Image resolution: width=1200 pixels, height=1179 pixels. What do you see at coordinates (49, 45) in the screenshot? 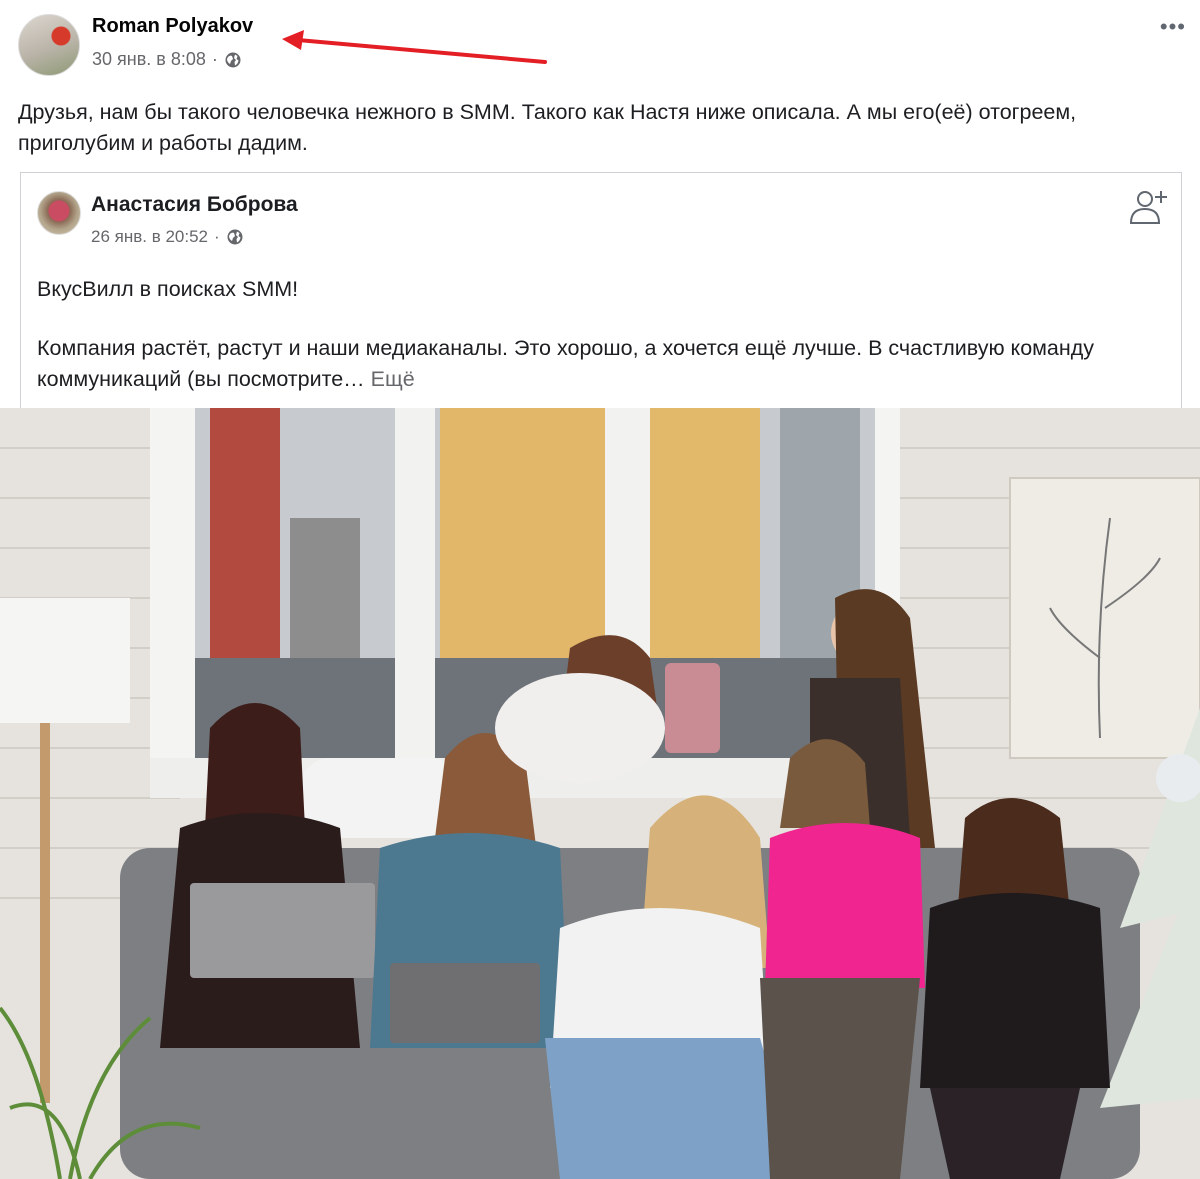
I see `author-avatar` at bounding box center [49, 45].